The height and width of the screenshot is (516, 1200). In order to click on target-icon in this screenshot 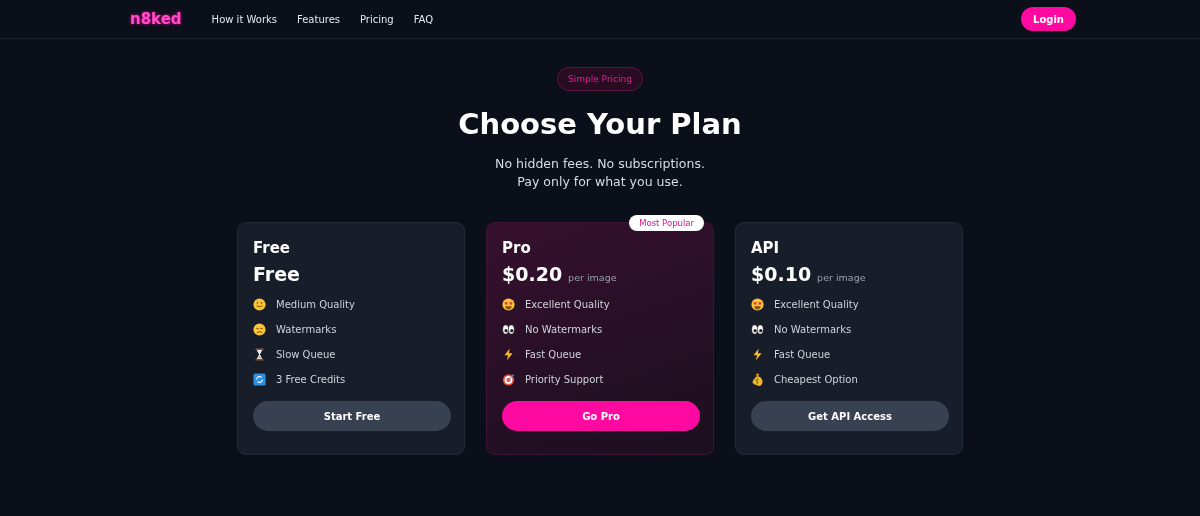, I will do `click(508, 379)`.